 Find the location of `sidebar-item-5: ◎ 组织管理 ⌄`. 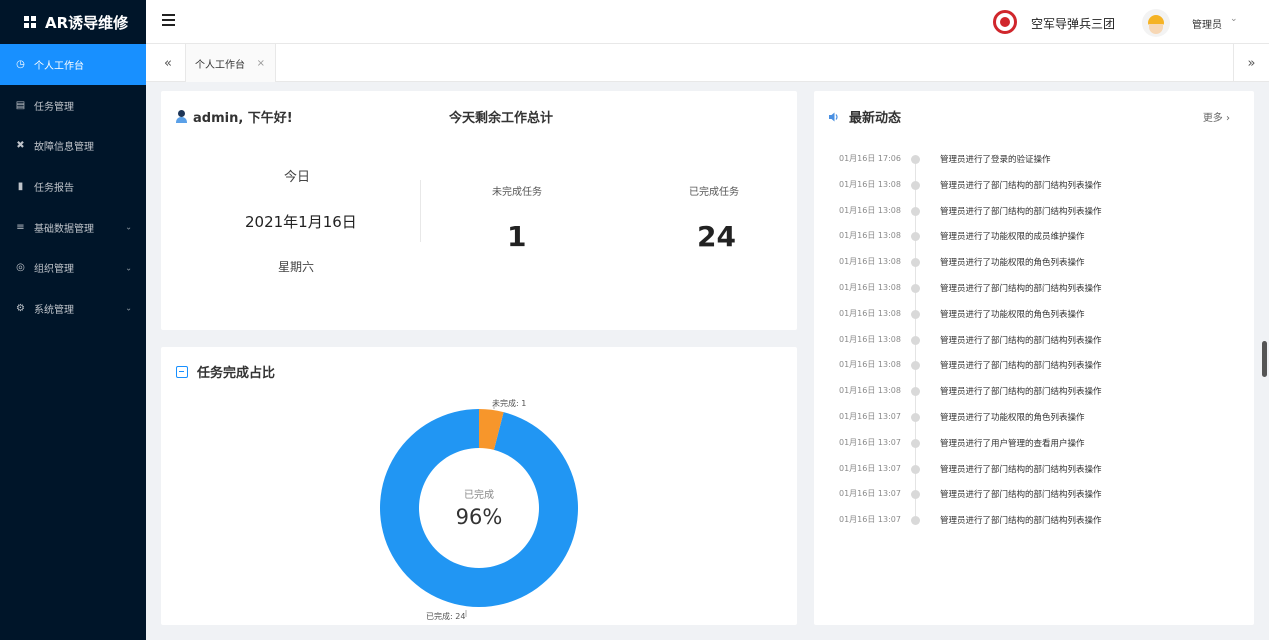

sidebar-item-5: ◎ 组织管理 ⌄ is located at coordinates (73, 267).